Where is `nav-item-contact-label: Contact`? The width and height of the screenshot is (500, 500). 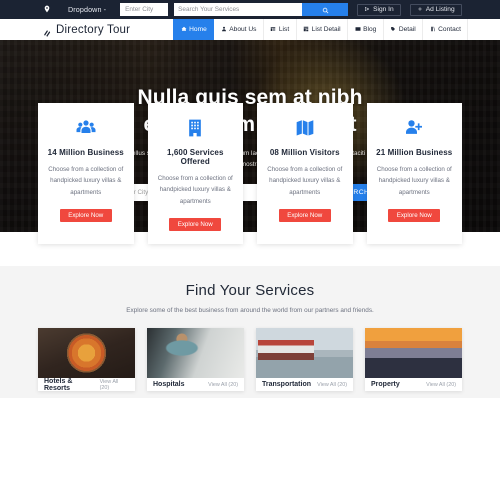
nav-item-contact-label: Contact is located at coordinates (449, 29).